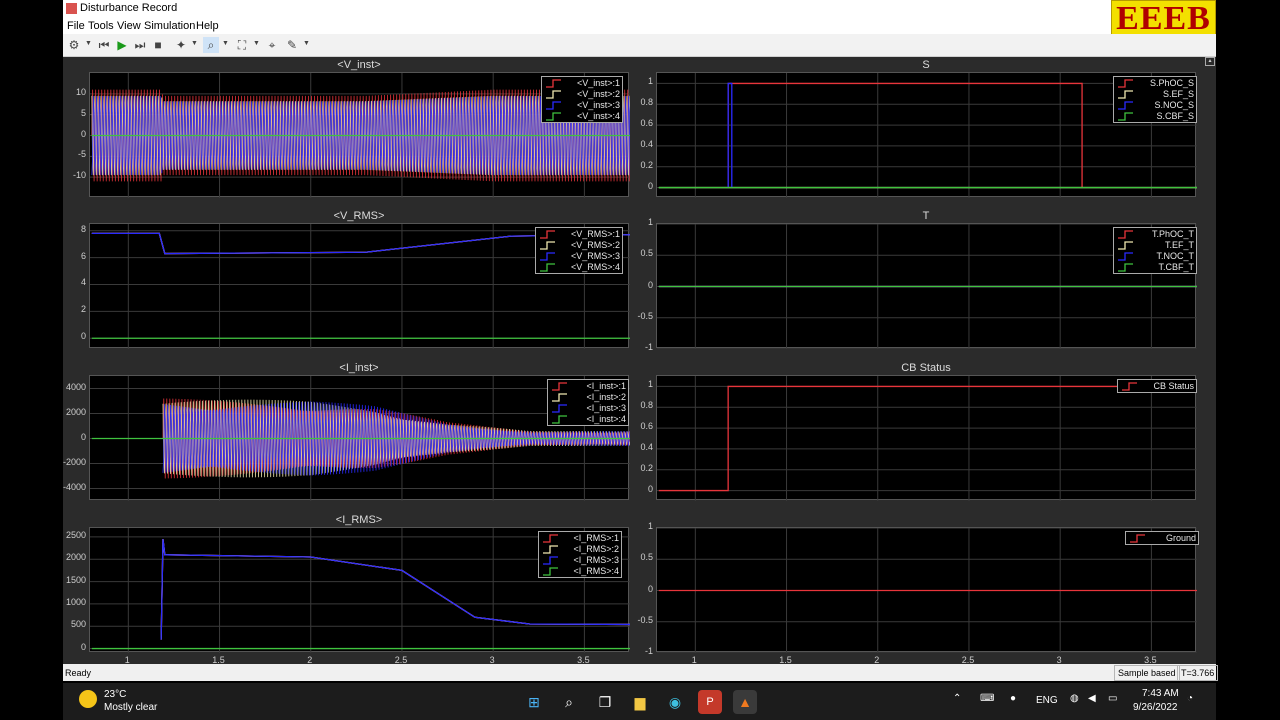 The height and width of the screenshot is (720, 1280). Describe the element at coordinates (122, 45) in the screenshot. I see `run-icon: ▶` at that location.